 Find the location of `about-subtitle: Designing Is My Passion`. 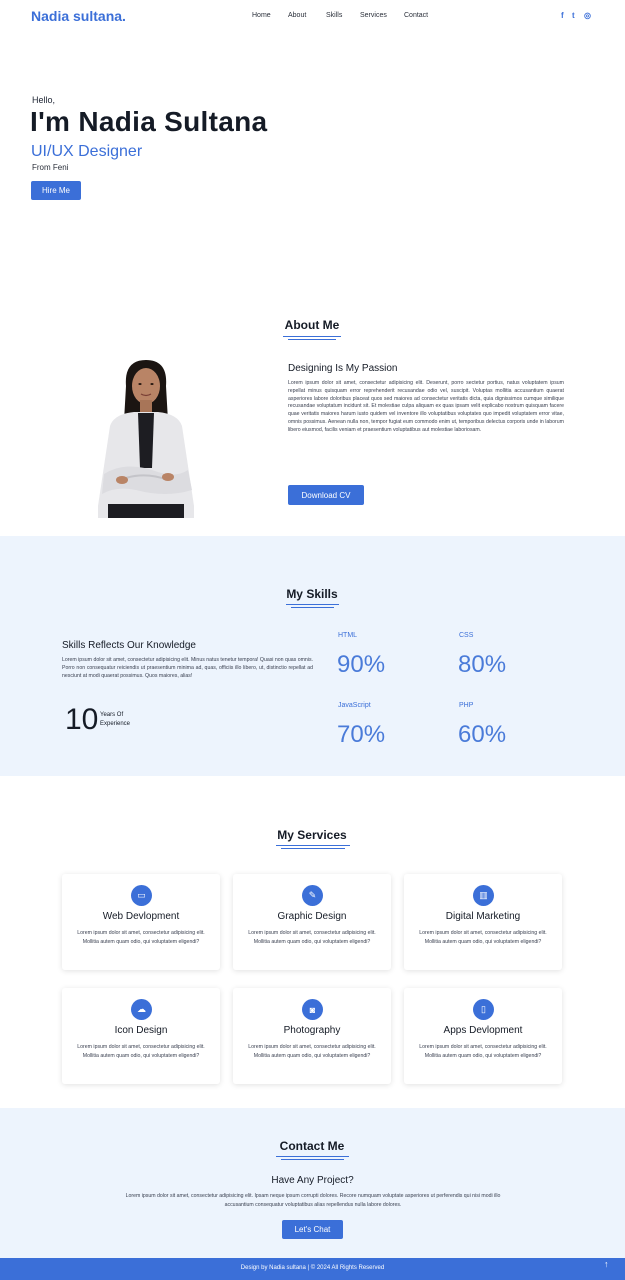

about-subtitle: Designing Is My Passion is located at coordinates (343, 368).